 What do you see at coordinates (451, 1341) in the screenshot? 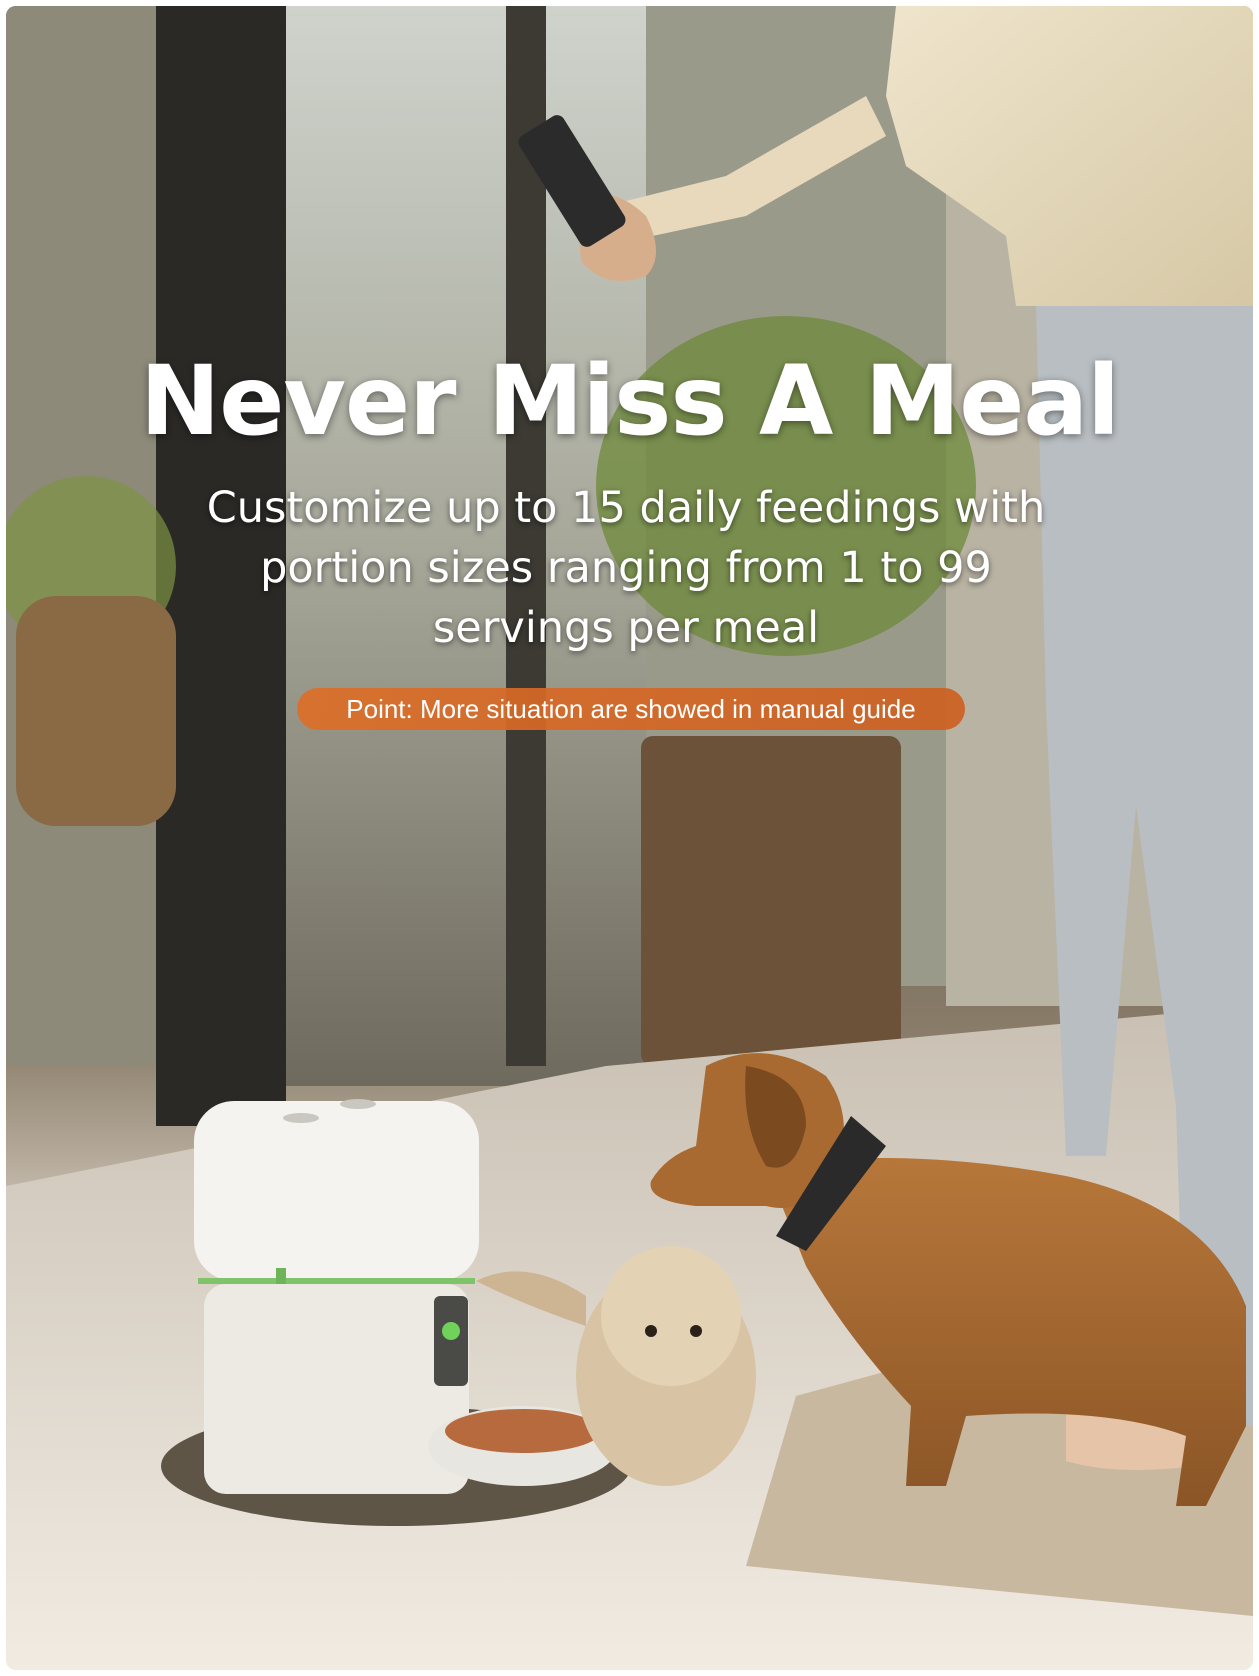
I see `feeder-control-panel` at bounding box center [451, 1341].